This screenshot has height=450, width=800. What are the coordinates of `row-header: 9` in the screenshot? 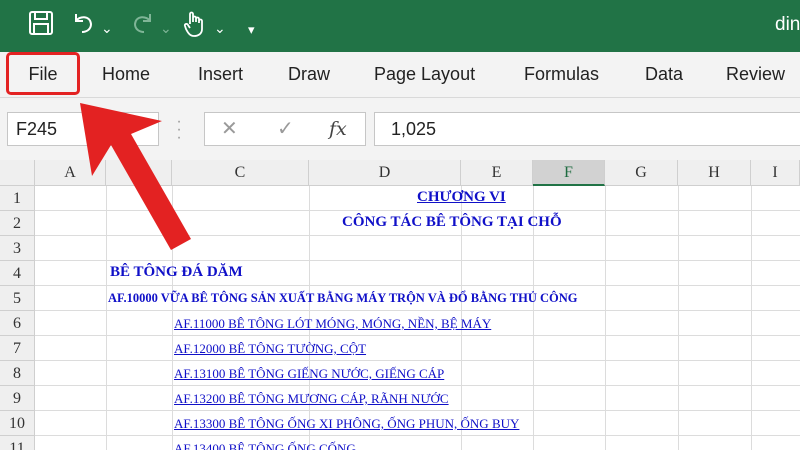 It's located at (17, 398).